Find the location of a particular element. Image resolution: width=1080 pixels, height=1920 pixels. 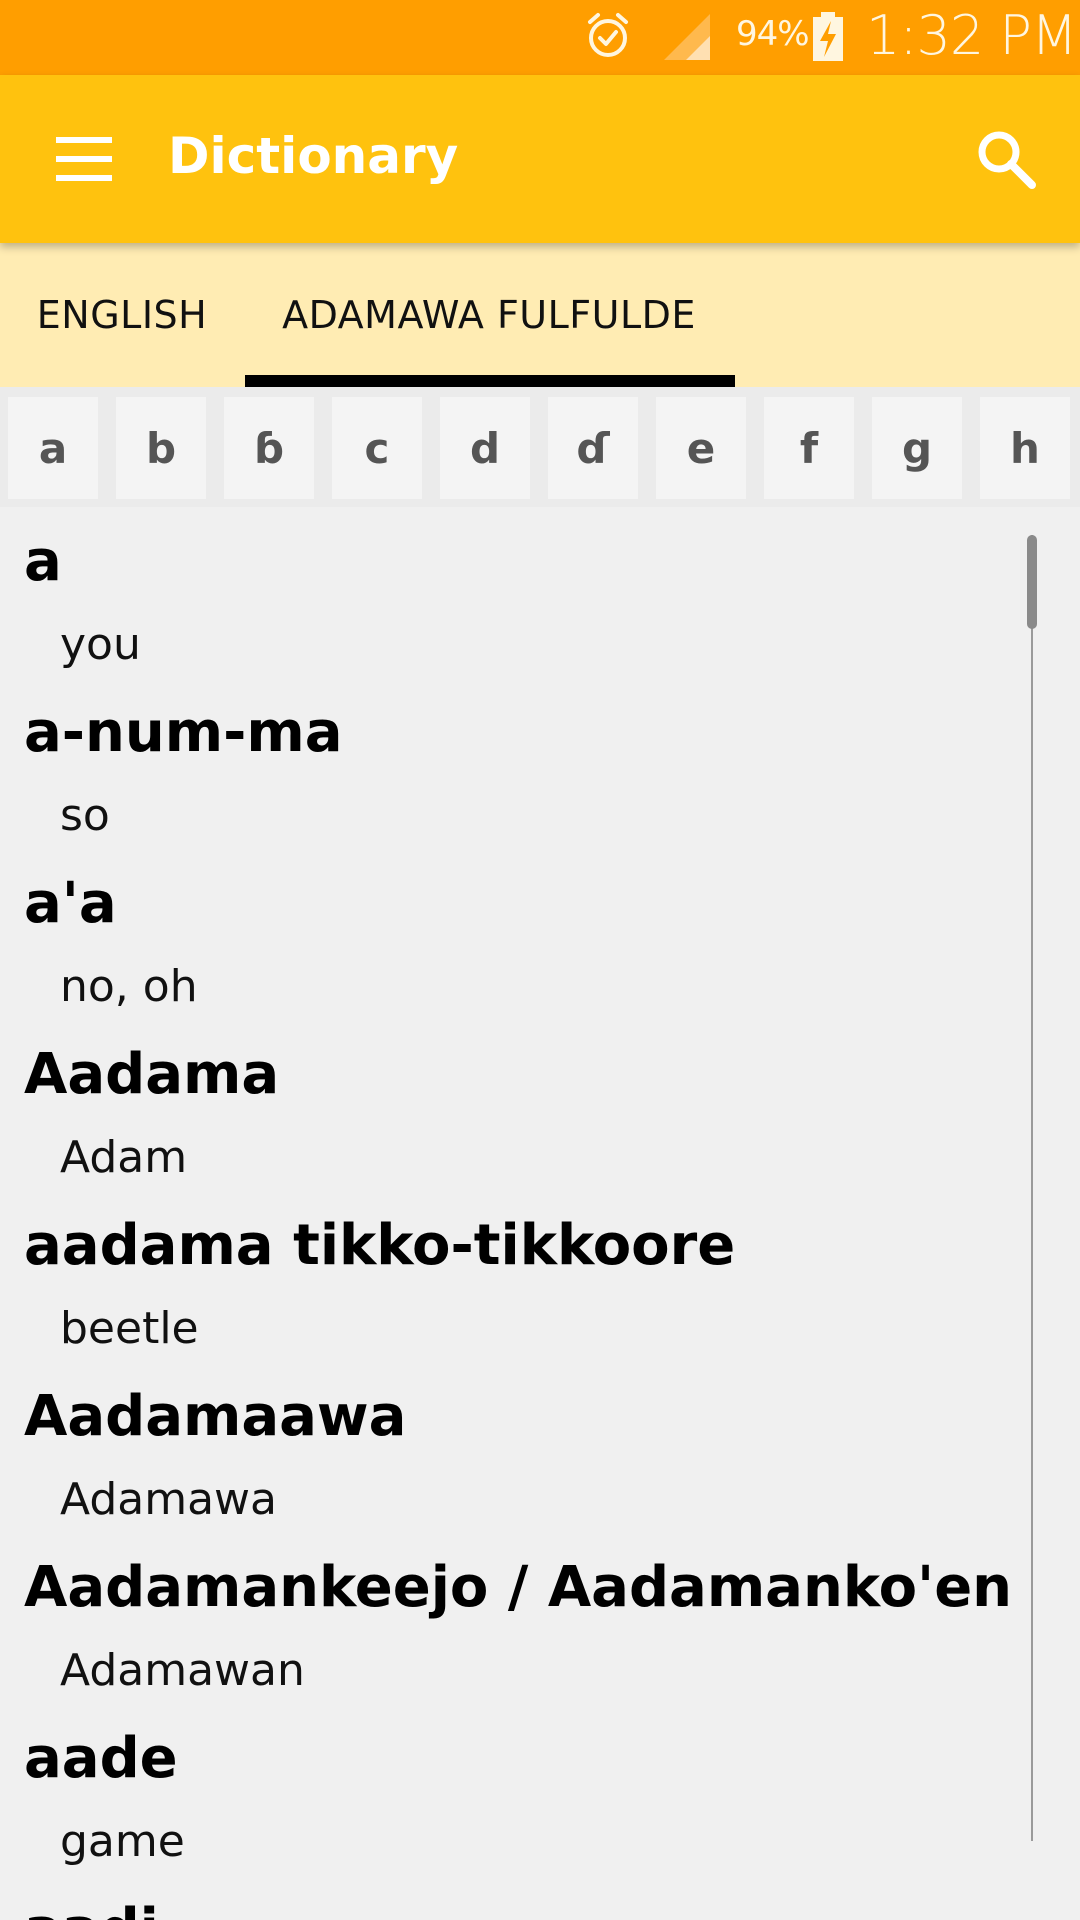

entry-word: Aadama is located at coordinates (152, 1074).